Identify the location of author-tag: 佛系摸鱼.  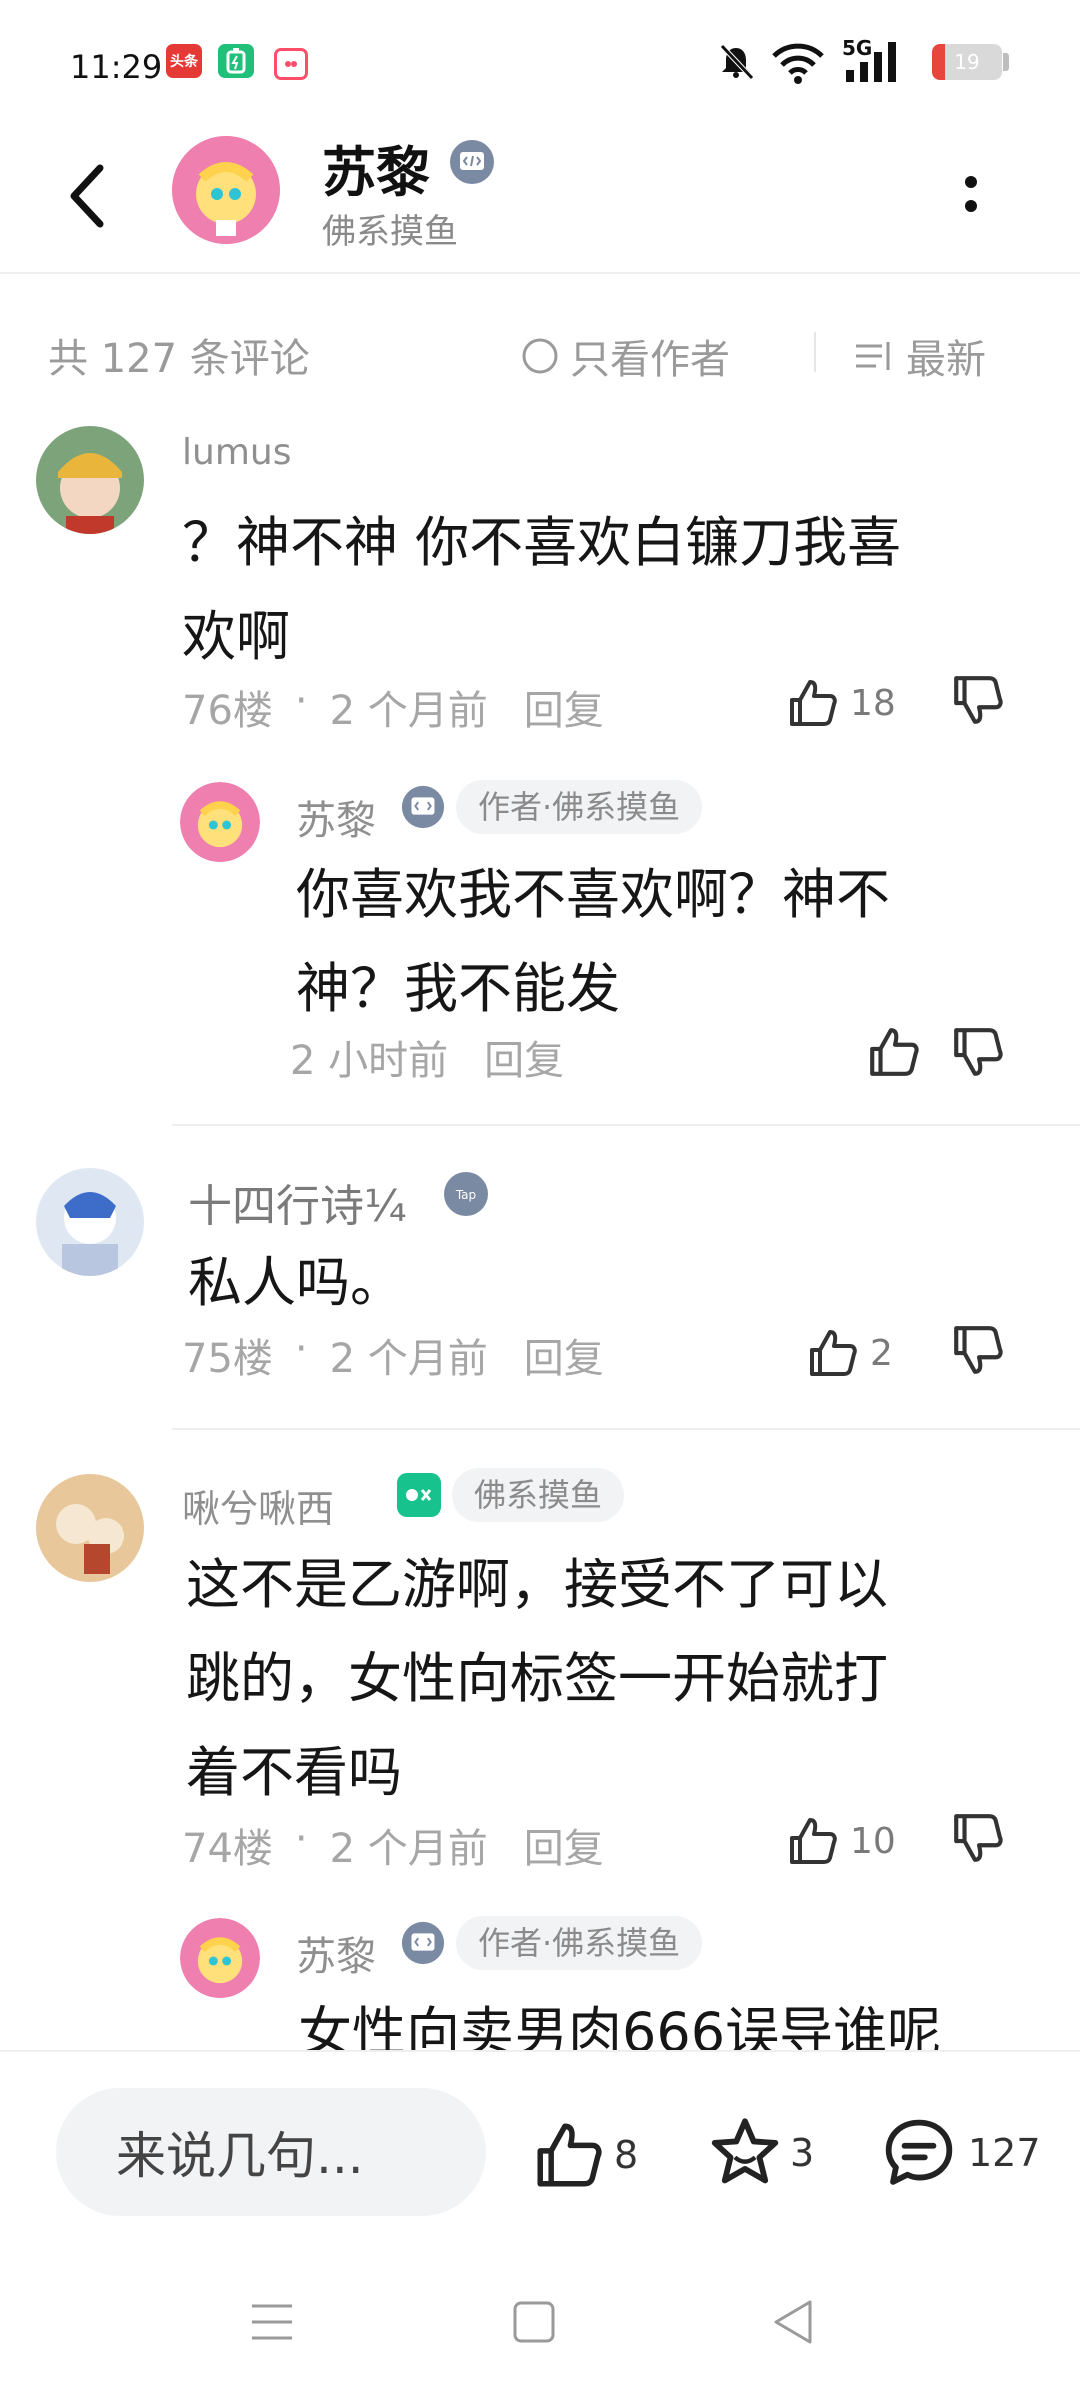
(390, 232).